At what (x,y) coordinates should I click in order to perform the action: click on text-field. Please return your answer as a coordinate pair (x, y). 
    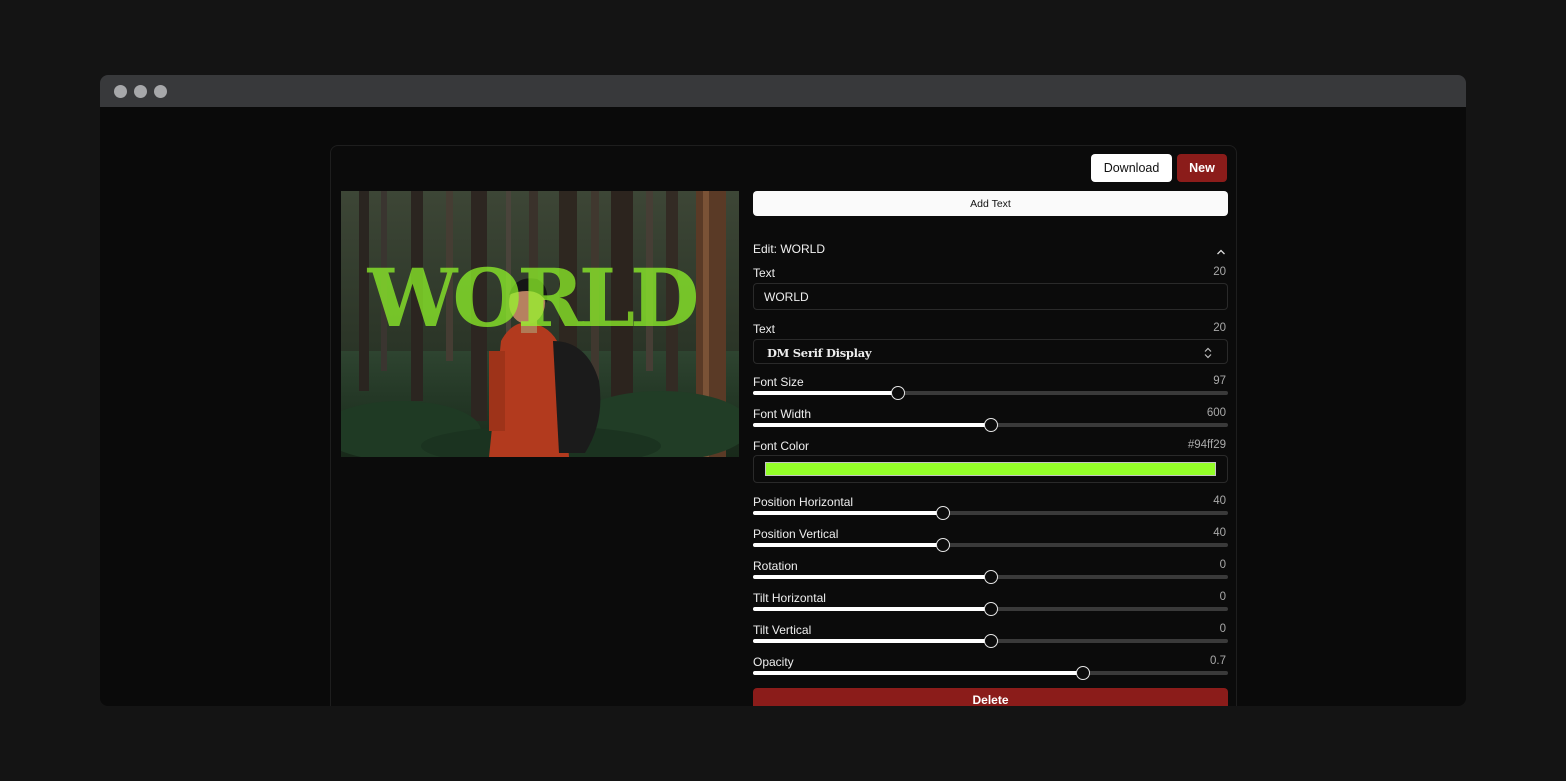
    Looking at the image, I should click on (990, 296).